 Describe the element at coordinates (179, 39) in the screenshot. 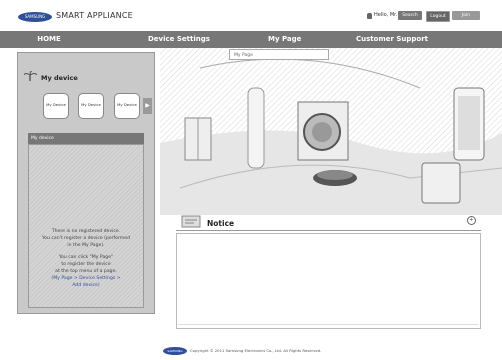

I see `nav-device-settings: Device Settings` at that location.